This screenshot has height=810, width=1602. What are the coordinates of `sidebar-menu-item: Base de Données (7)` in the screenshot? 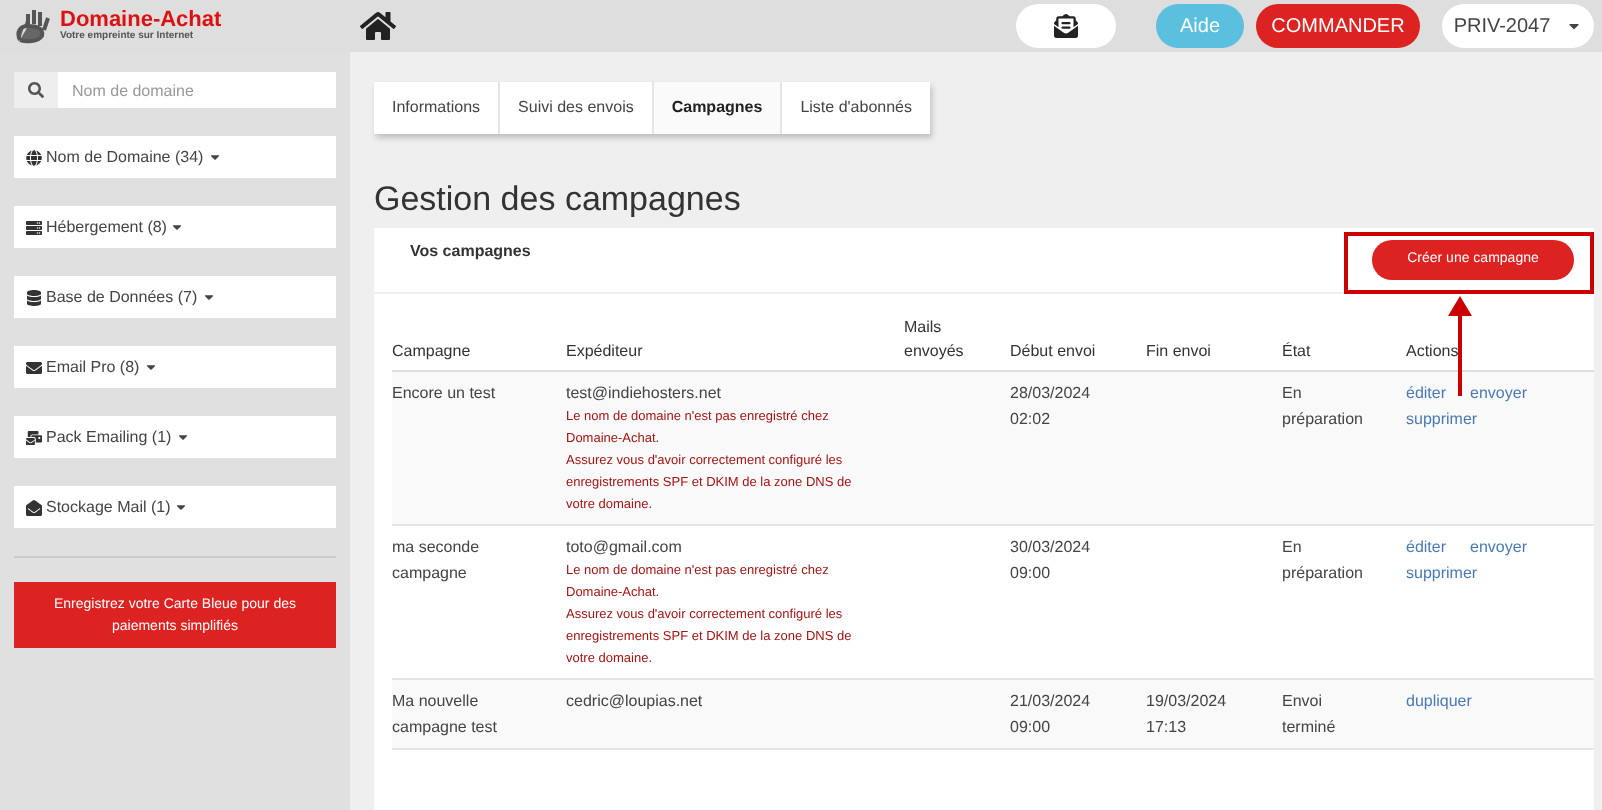 It's located at (175, 297).